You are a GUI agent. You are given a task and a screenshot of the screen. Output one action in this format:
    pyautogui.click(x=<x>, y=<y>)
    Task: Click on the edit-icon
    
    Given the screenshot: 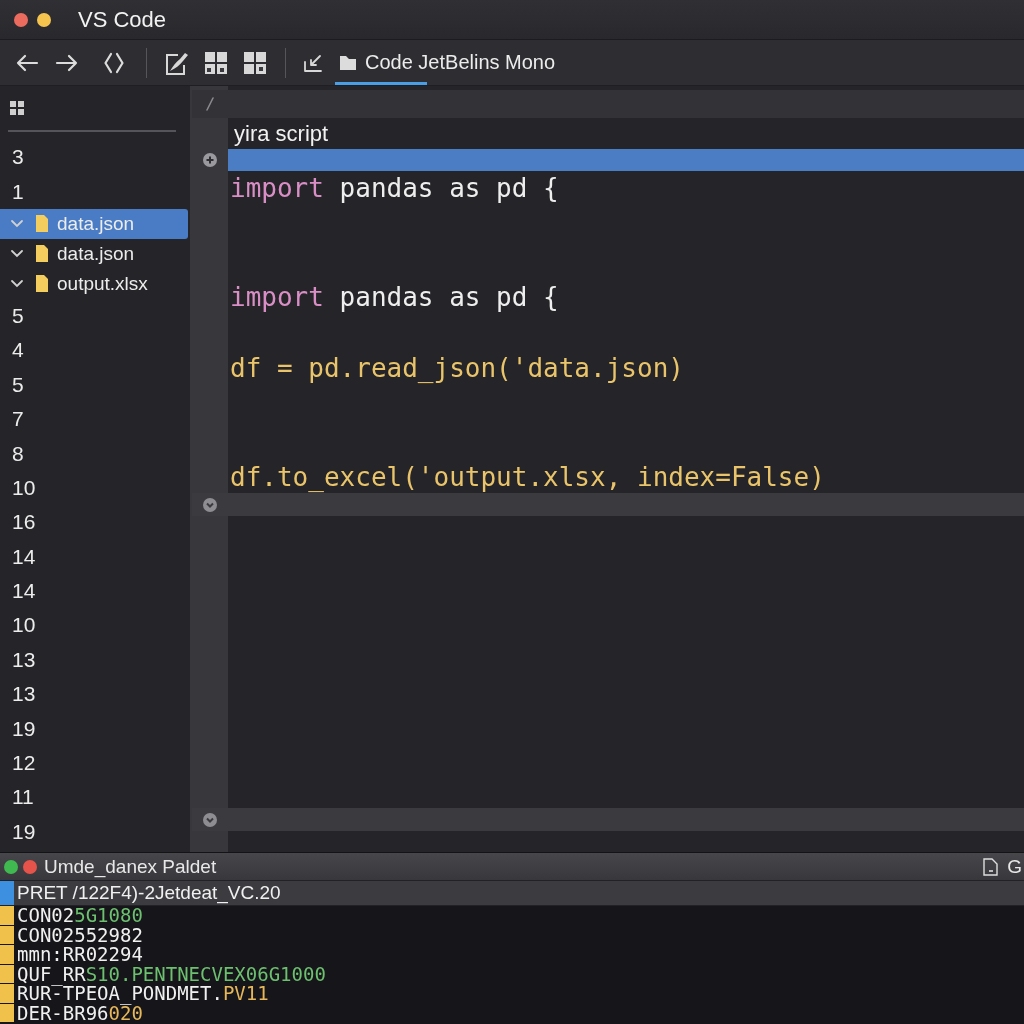 What is the action you would take?
    pyautogui.click(x=177, y=62)
    